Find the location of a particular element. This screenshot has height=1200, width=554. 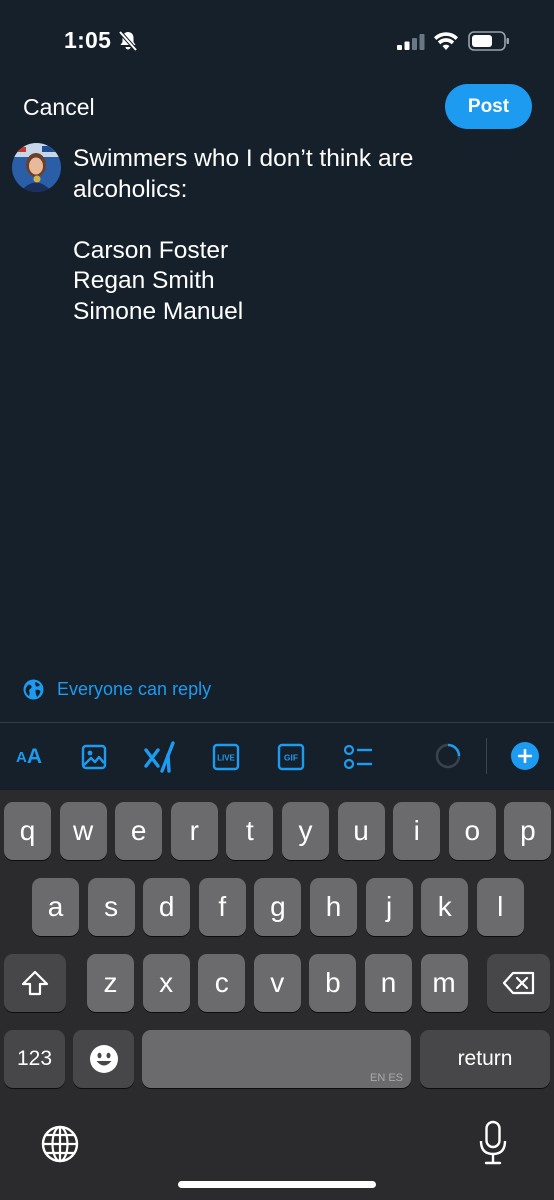

key-d: d is located at coordinates (167, 907).